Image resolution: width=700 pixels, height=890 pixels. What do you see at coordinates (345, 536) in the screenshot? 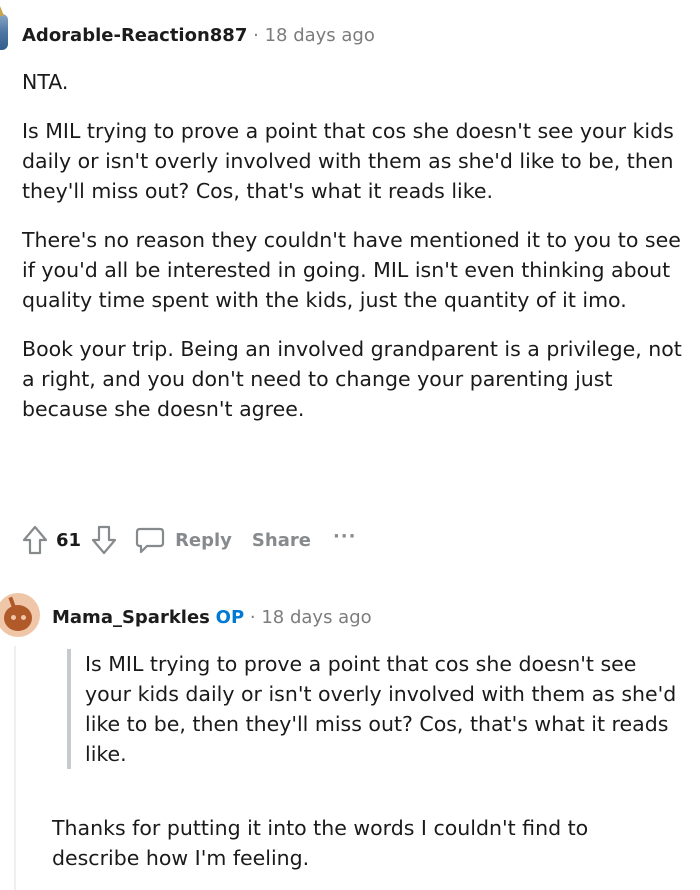
I see `more-options-button: ···` at bounding box center [345, 536].